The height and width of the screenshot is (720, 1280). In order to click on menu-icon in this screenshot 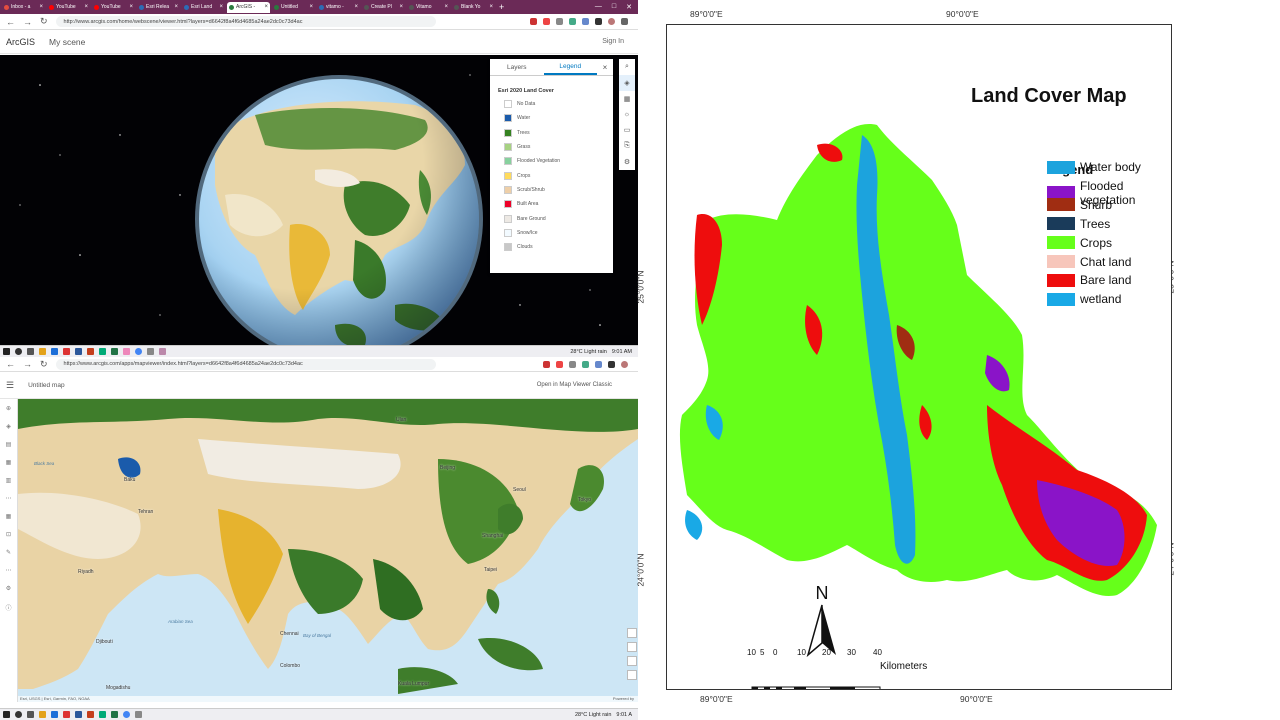, I will do `click(624, 21)`.